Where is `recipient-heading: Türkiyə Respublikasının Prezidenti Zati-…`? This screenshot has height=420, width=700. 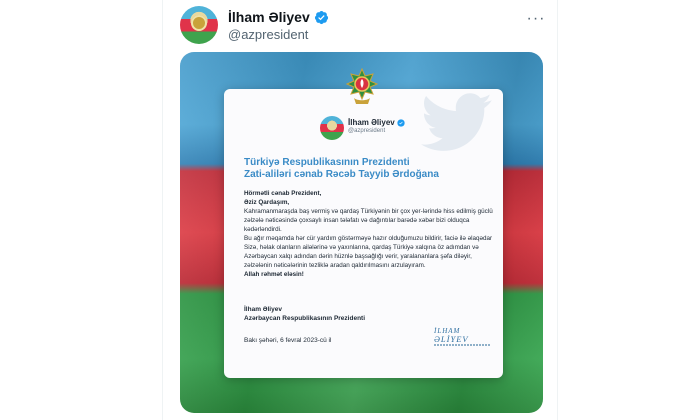 recipient-heading: Türkiyə Respublikasının Prezidenti Zati-… is located at coordinates (364, 169).